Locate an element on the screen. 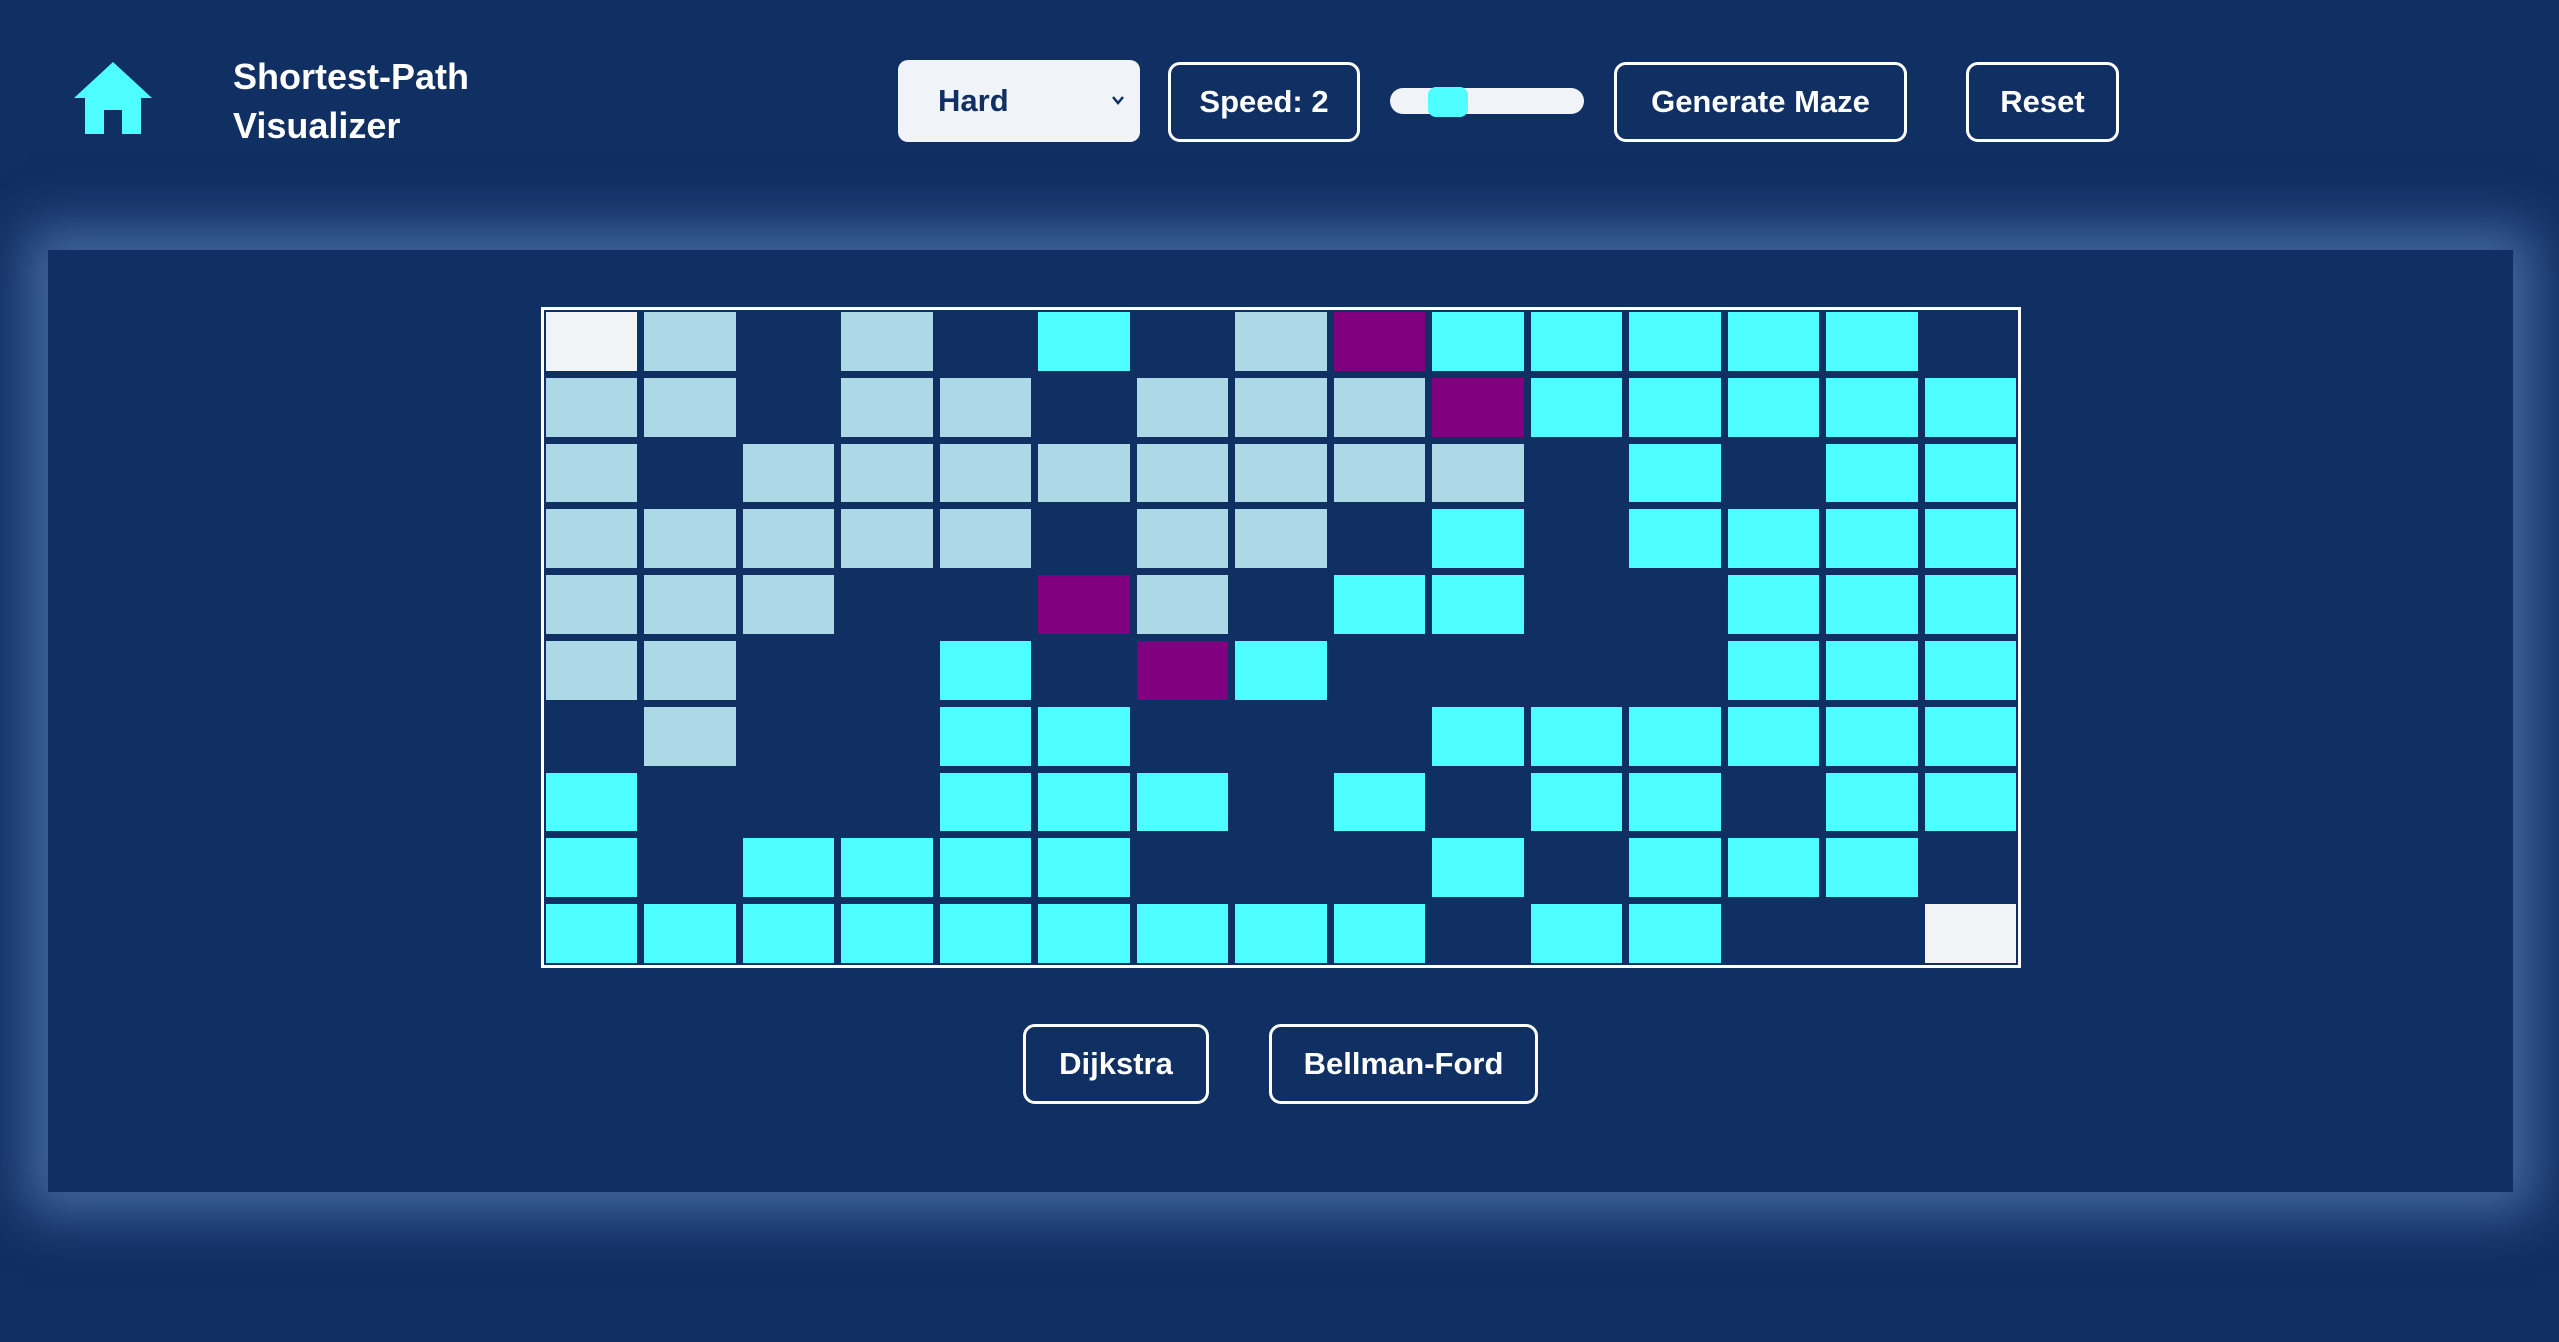  grid-cell-endpoint is located at coordinates (592, 341).